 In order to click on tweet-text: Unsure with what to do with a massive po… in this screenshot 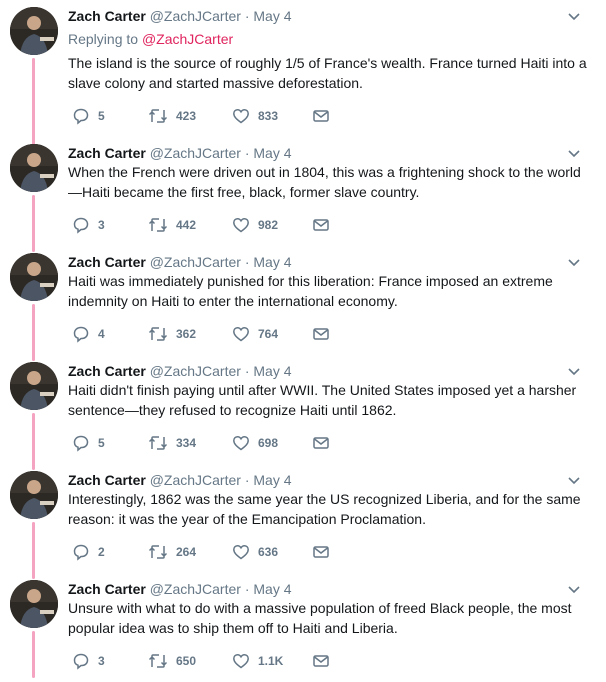, I will do `click(320, 618)`.